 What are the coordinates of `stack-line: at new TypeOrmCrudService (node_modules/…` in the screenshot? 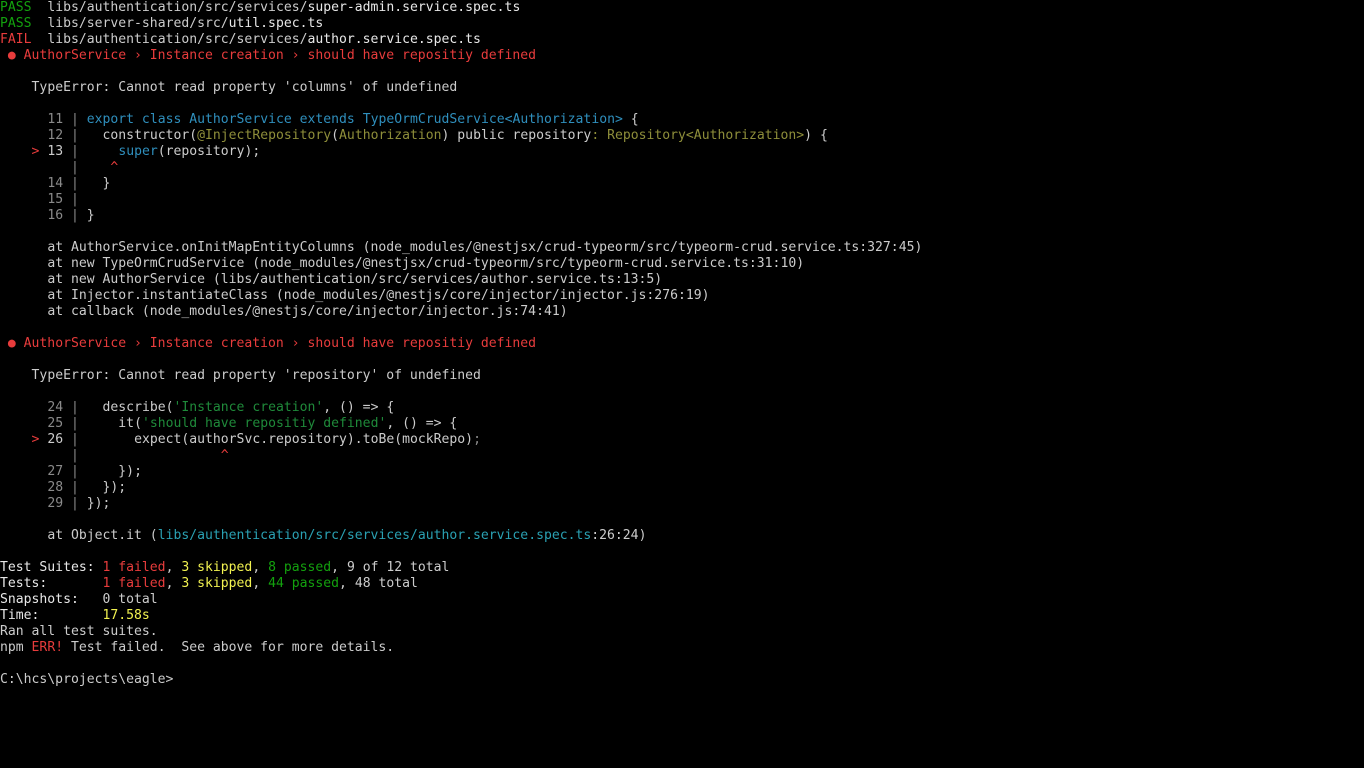 It's located at (426, 263).